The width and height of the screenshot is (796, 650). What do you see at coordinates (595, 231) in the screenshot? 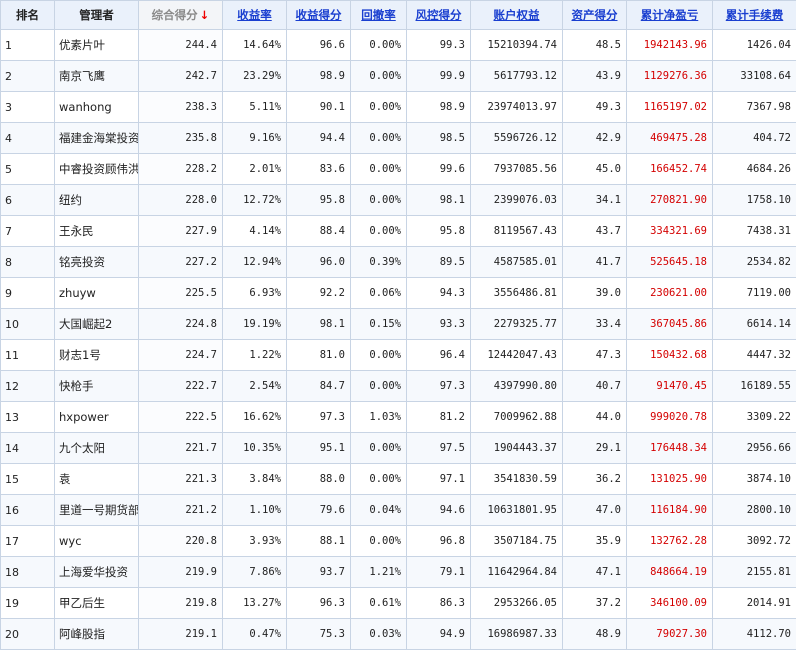
I see `asset-score-cell: 43.7` at bounding box center [595, 231].